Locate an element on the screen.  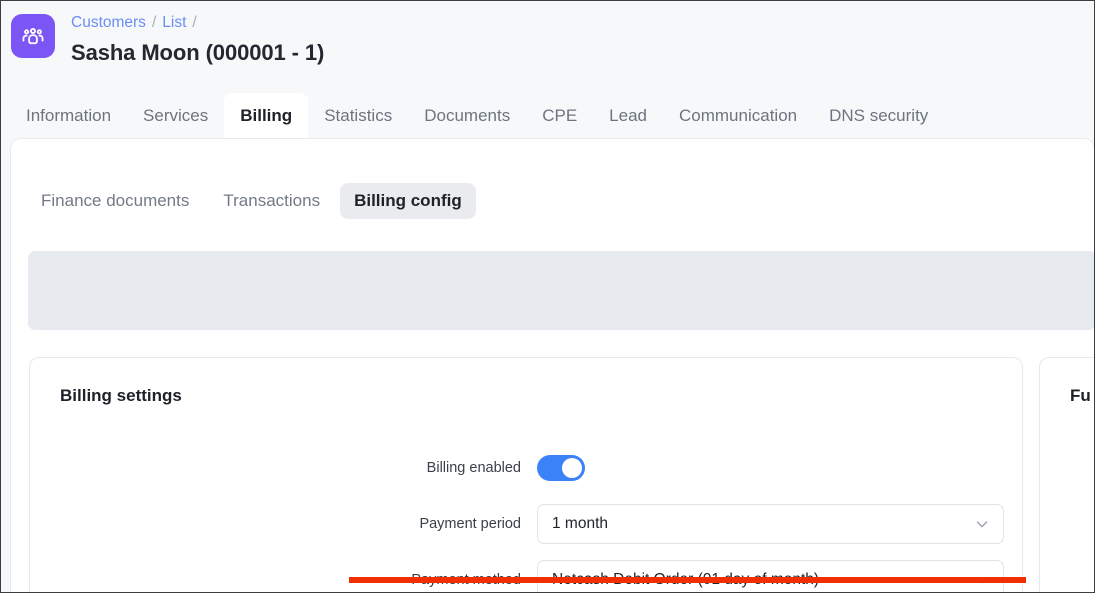
subtab-billing-config: Billing config is located at coordinates (408, 201).